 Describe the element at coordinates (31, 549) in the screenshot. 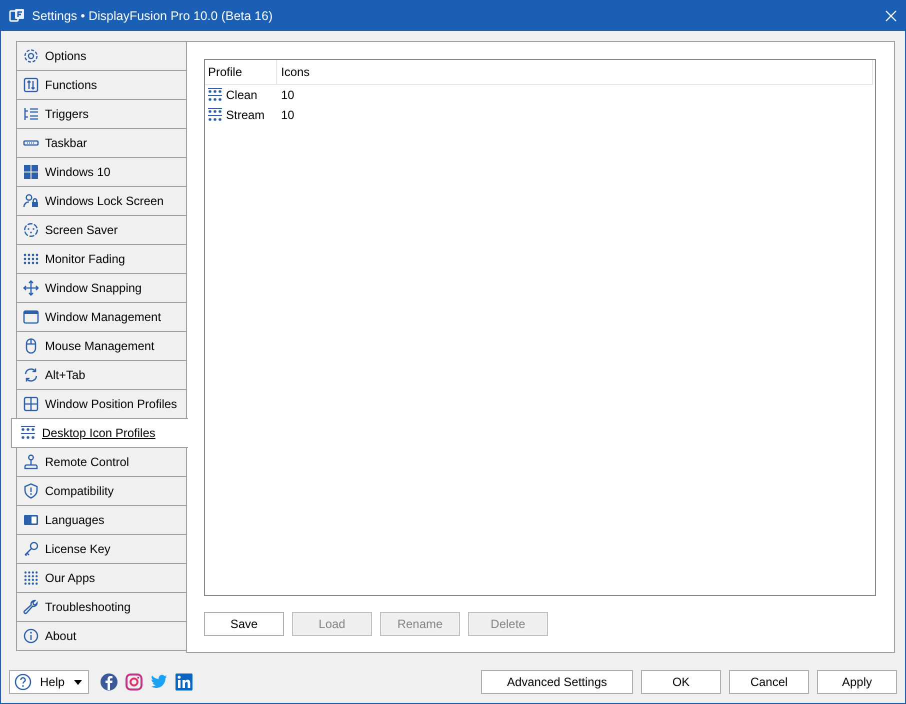

I see `key-icon` at that location.